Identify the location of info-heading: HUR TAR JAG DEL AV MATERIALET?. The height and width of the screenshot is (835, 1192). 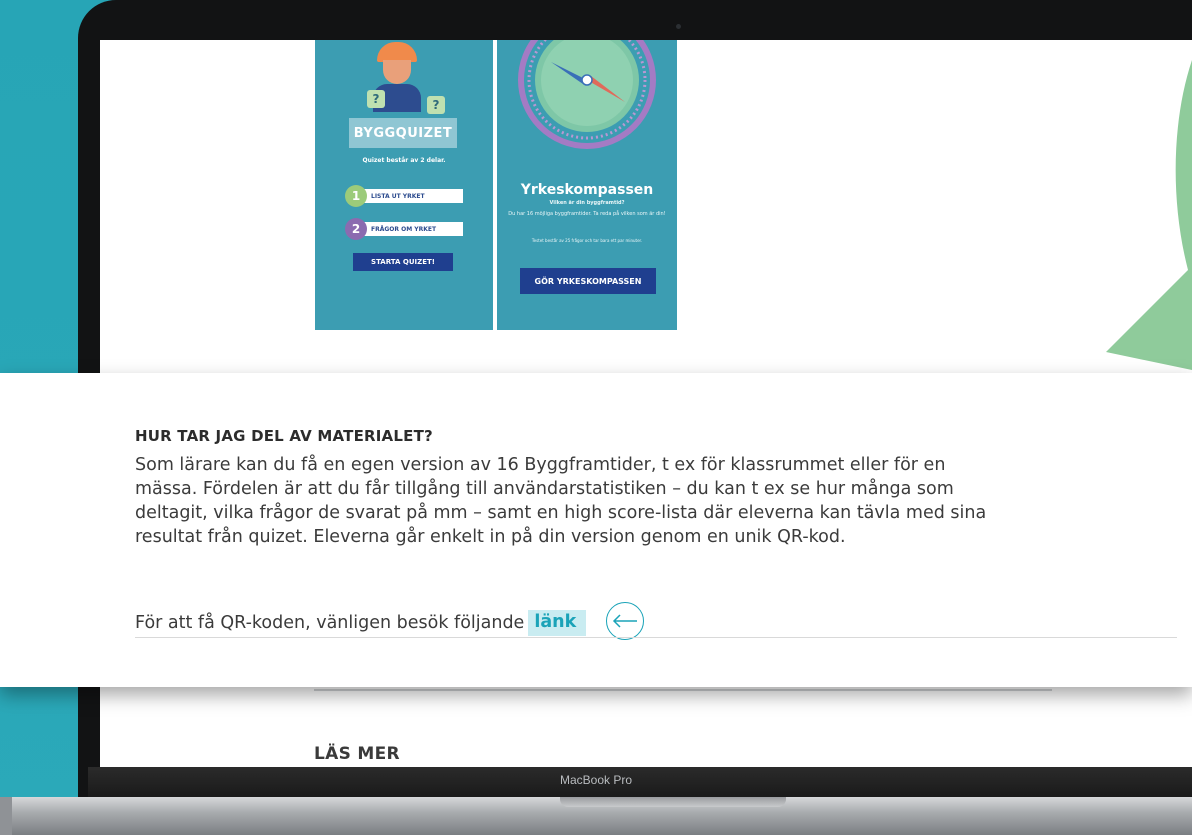
(284, 436).